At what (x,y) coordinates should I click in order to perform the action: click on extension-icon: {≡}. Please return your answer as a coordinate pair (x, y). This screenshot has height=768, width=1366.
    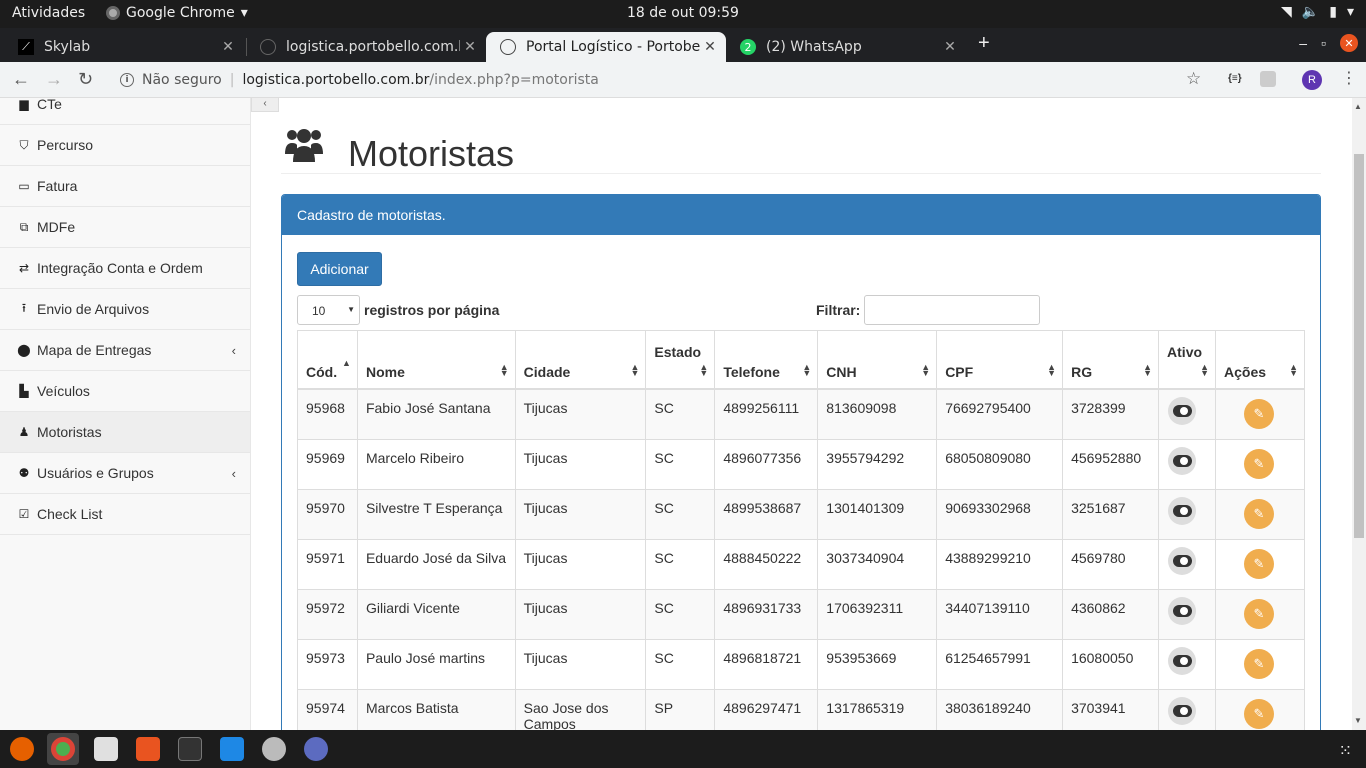
    Looking at the image, I should click on (1235, 78).